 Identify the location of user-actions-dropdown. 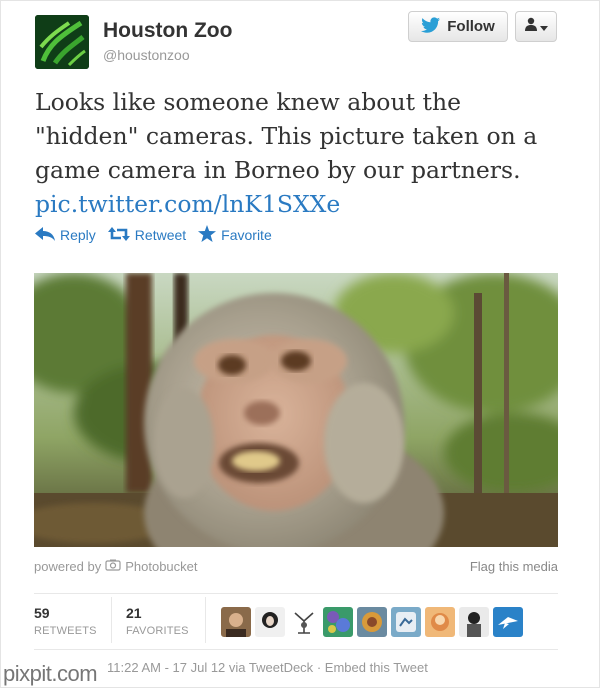
(536, 26).